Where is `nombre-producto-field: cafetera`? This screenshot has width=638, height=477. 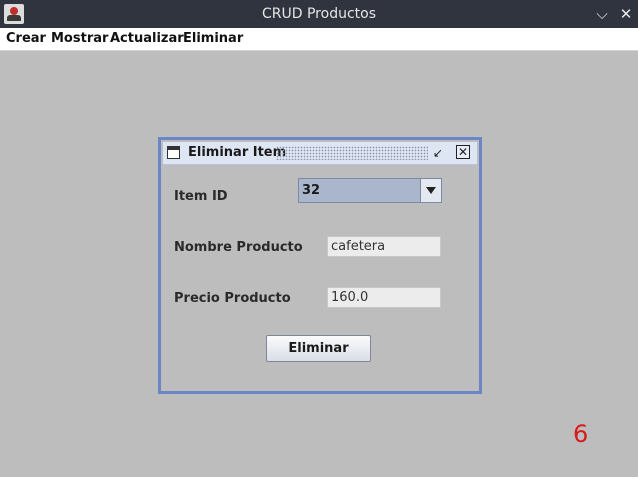 nombre-producto-field: cafetera is located at coordinates (384, 246).